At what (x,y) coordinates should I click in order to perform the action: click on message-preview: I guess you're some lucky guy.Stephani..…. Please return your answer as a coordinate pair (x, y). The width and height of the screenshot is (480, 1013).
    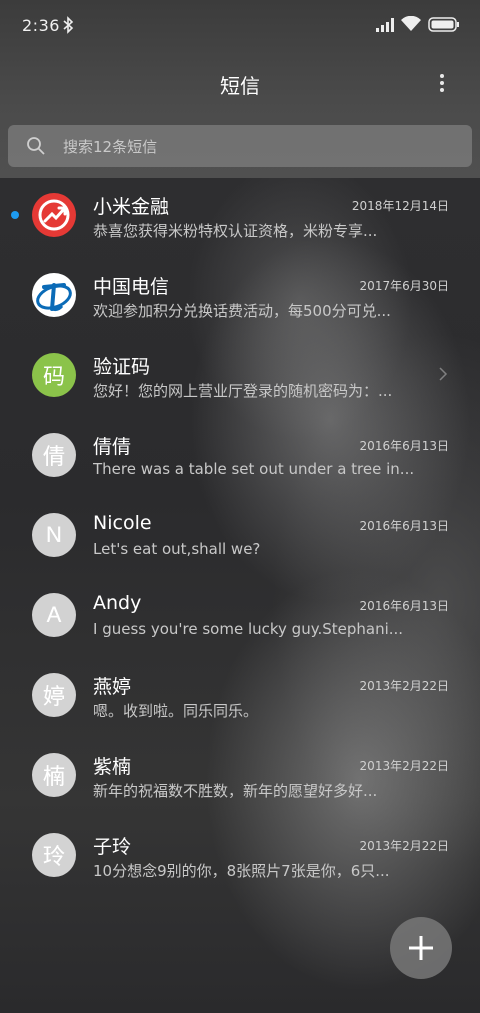
    Looking at the image, I should click on (248, 629).